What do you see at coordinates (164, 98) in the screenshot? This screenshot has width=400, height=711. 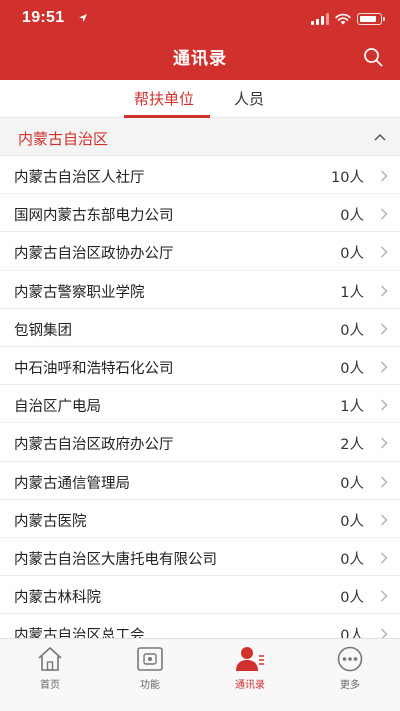 I see `tab-support-units: 帮扶单位` at bounding box center [164, 98].